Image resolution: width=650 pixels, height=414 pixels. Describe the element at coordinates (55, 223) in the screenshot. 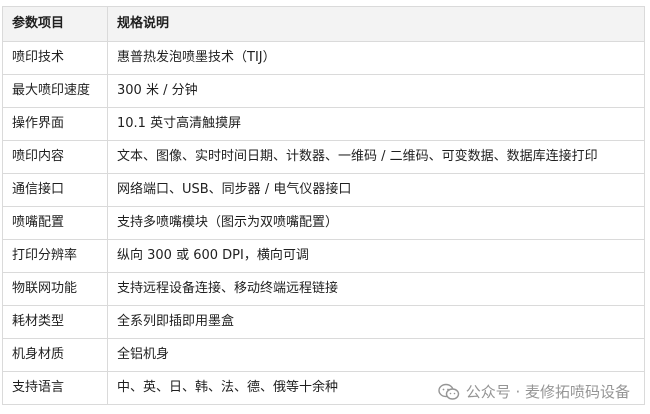

I see `param-name: 喷嘴配置` at that location.